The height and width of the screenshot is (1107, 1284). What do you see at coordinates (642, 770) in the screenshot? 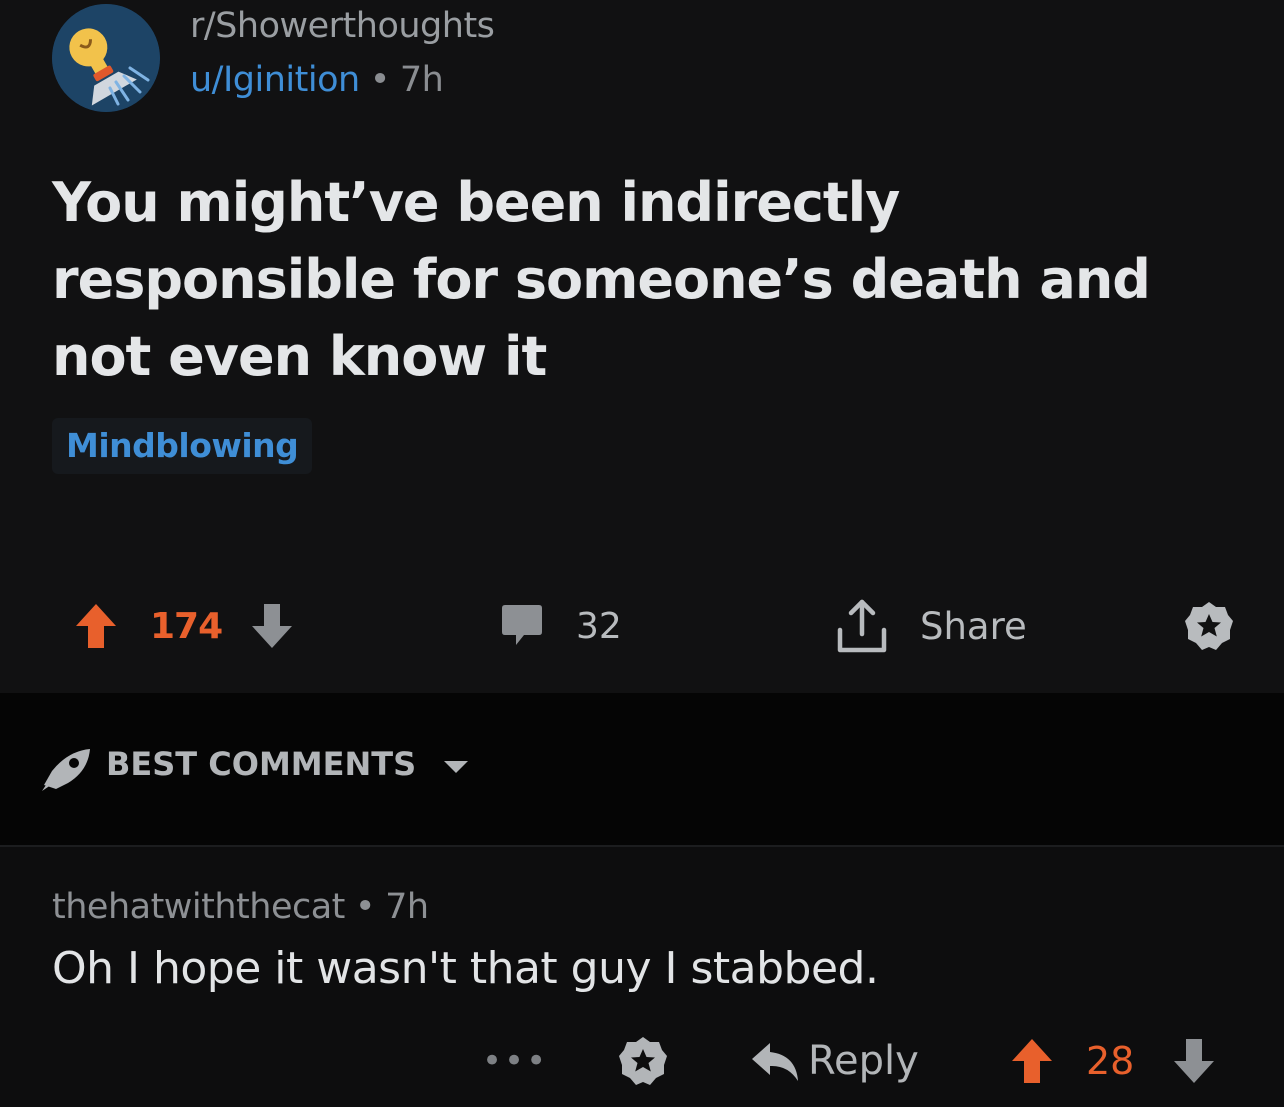
I see `comment-sort-bar: BEST COMMENTS` at bounding box center [642, 770].